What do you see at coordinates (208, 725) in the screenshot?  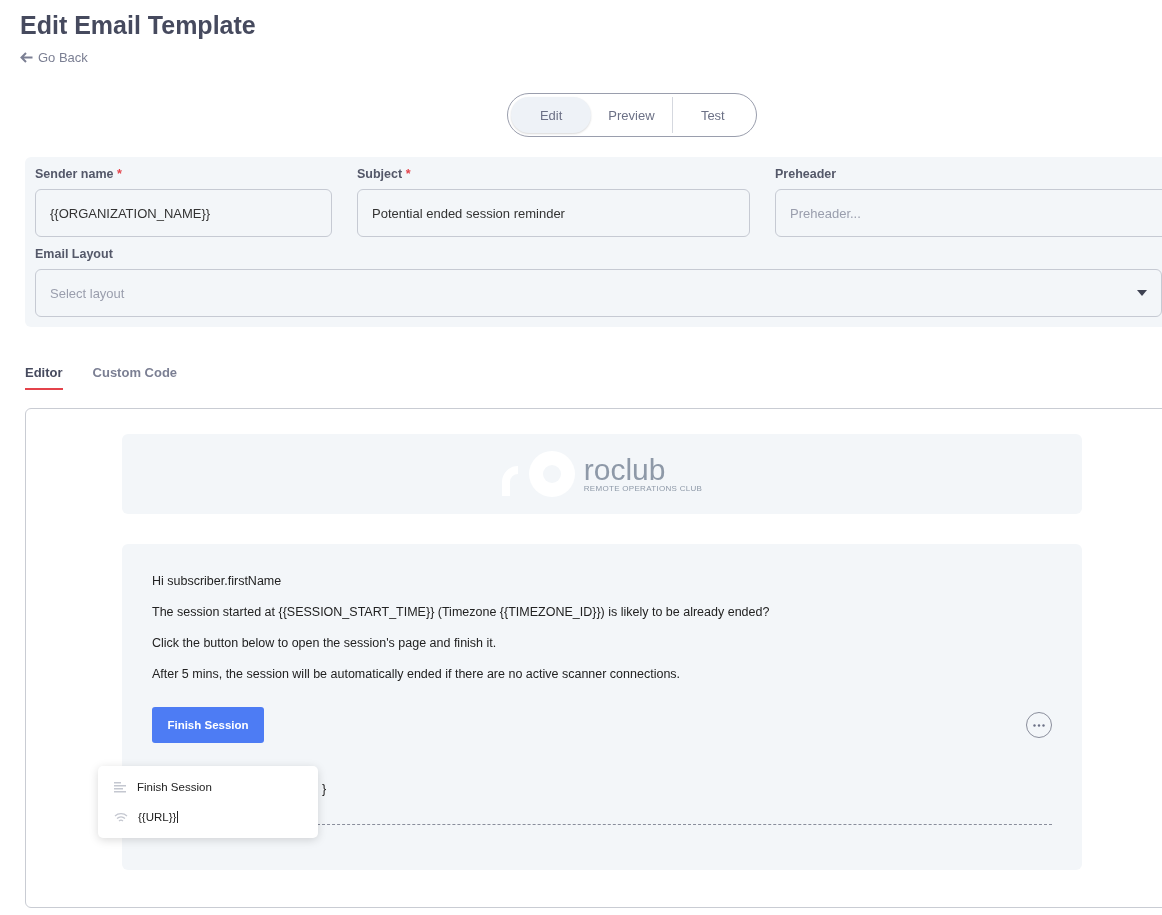 I see `finish-session-button: Finish Session` at bounding box center [208, 725].